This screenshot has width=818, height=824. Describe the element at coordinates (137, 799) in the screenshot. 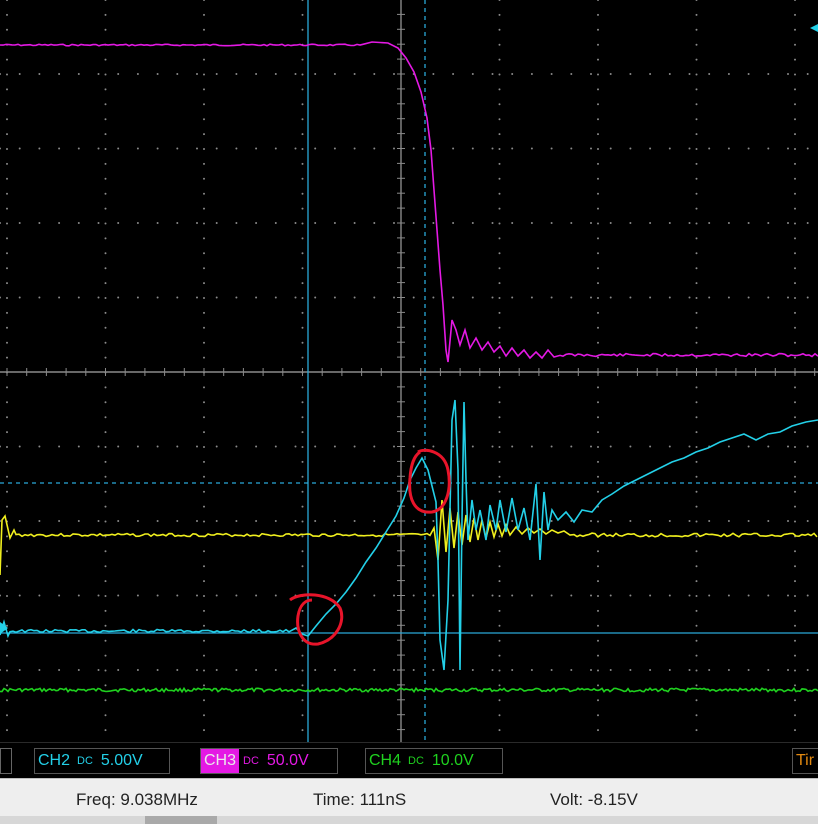

I see `frequency-readout: Freq: 9.038MHz` at that location.